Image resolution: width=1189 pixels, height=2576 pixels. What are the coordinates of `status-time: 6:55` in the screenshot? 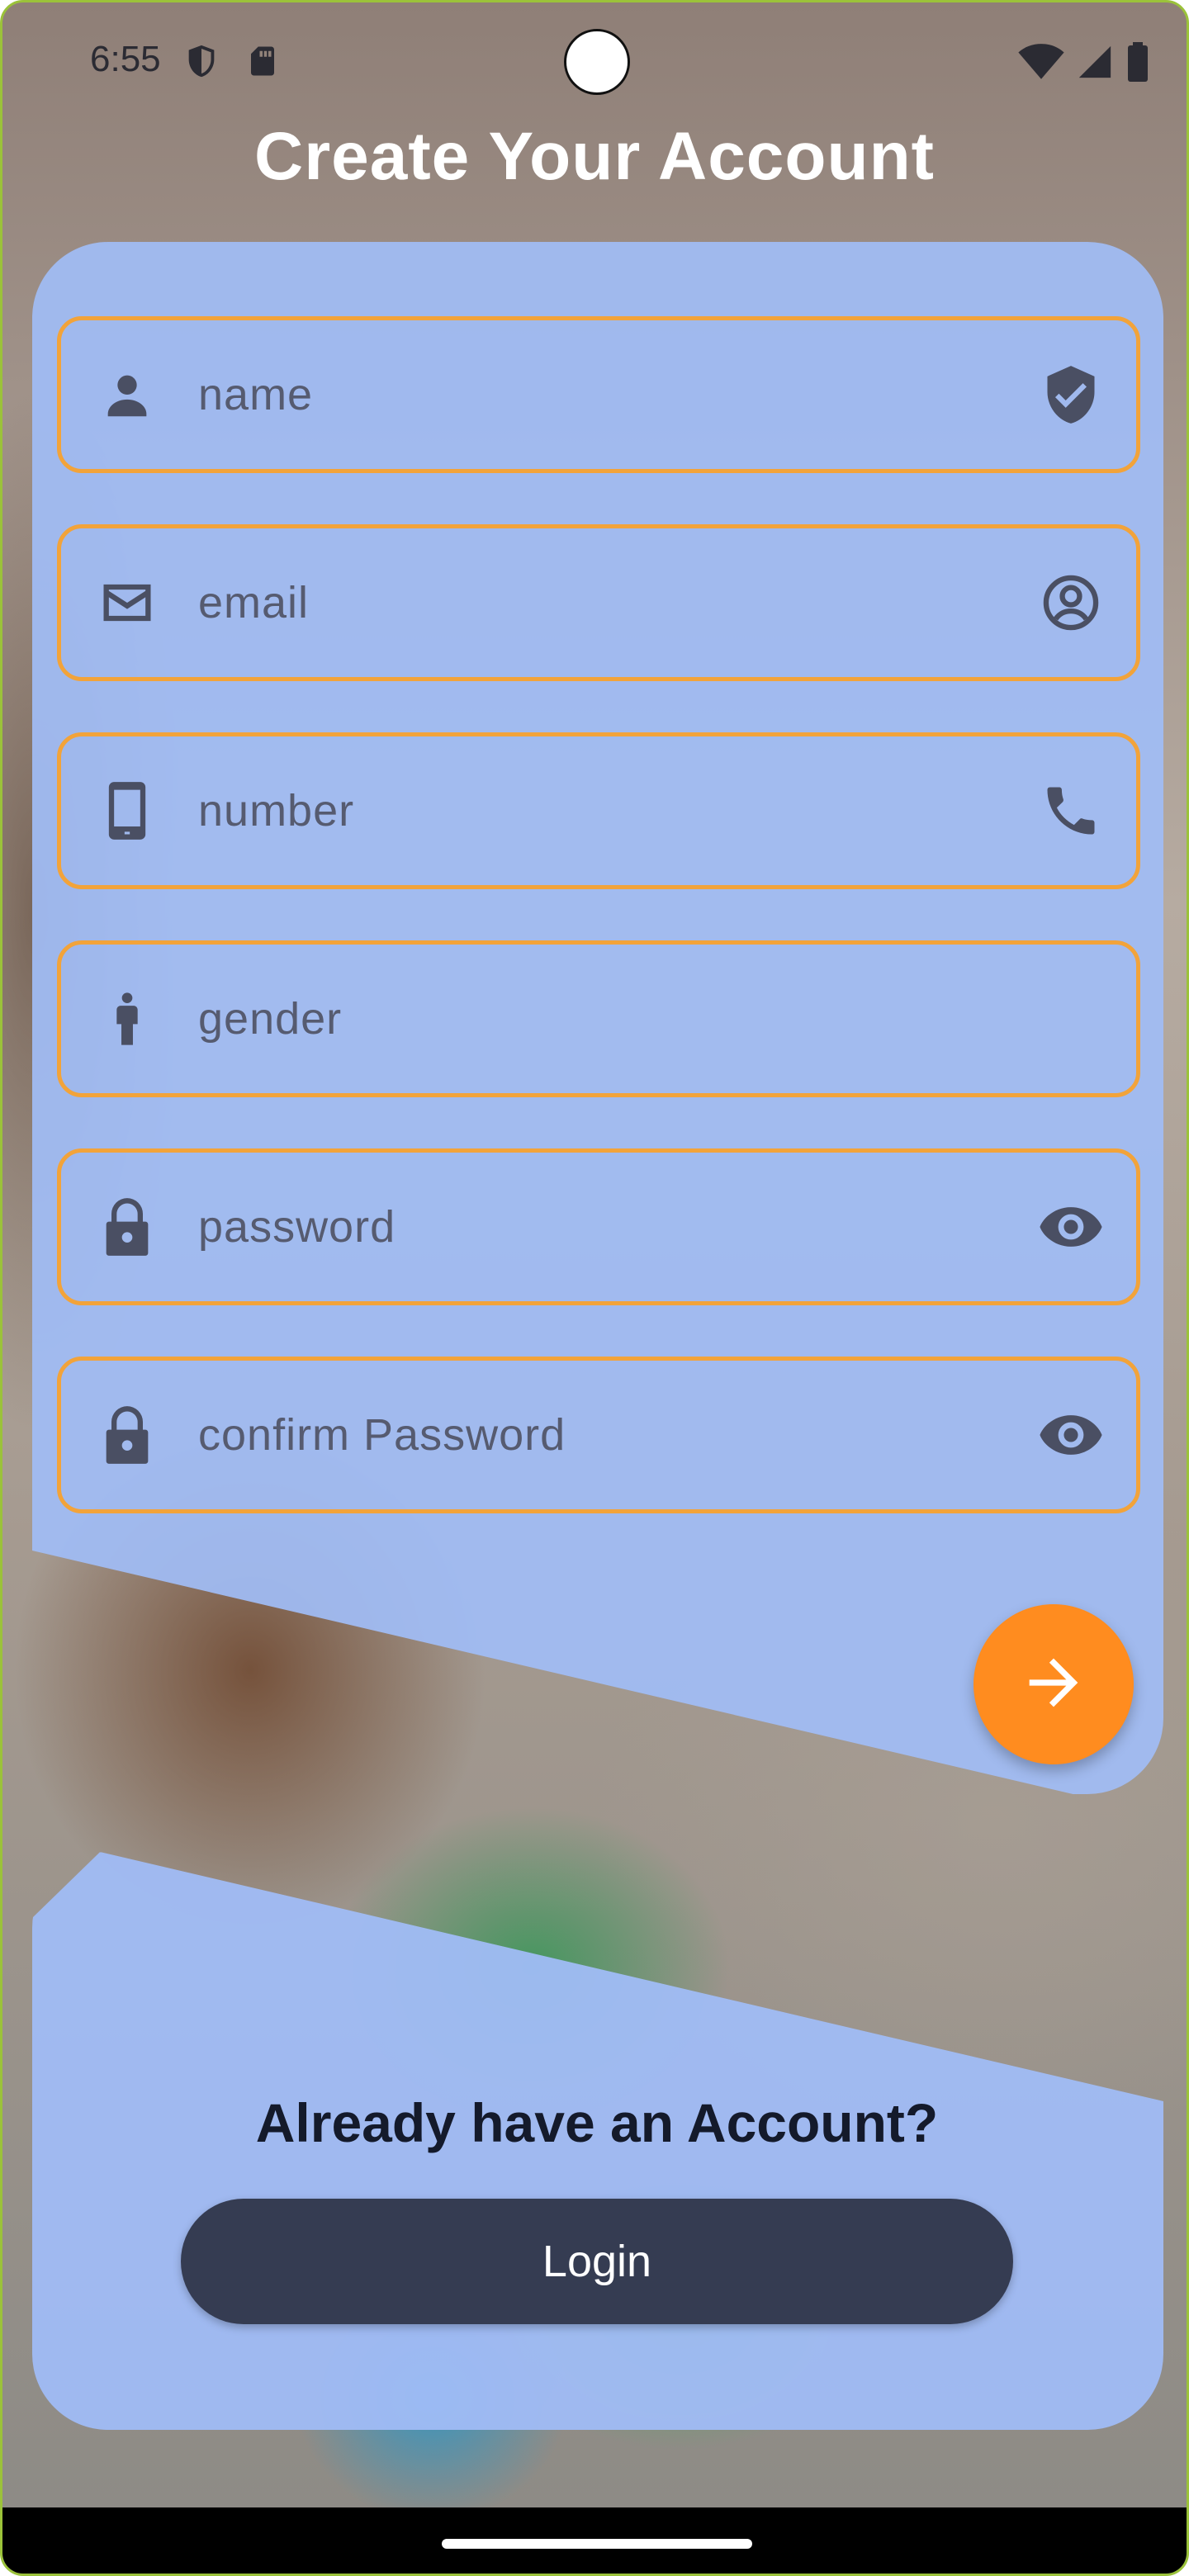 It's located at (125, 59).